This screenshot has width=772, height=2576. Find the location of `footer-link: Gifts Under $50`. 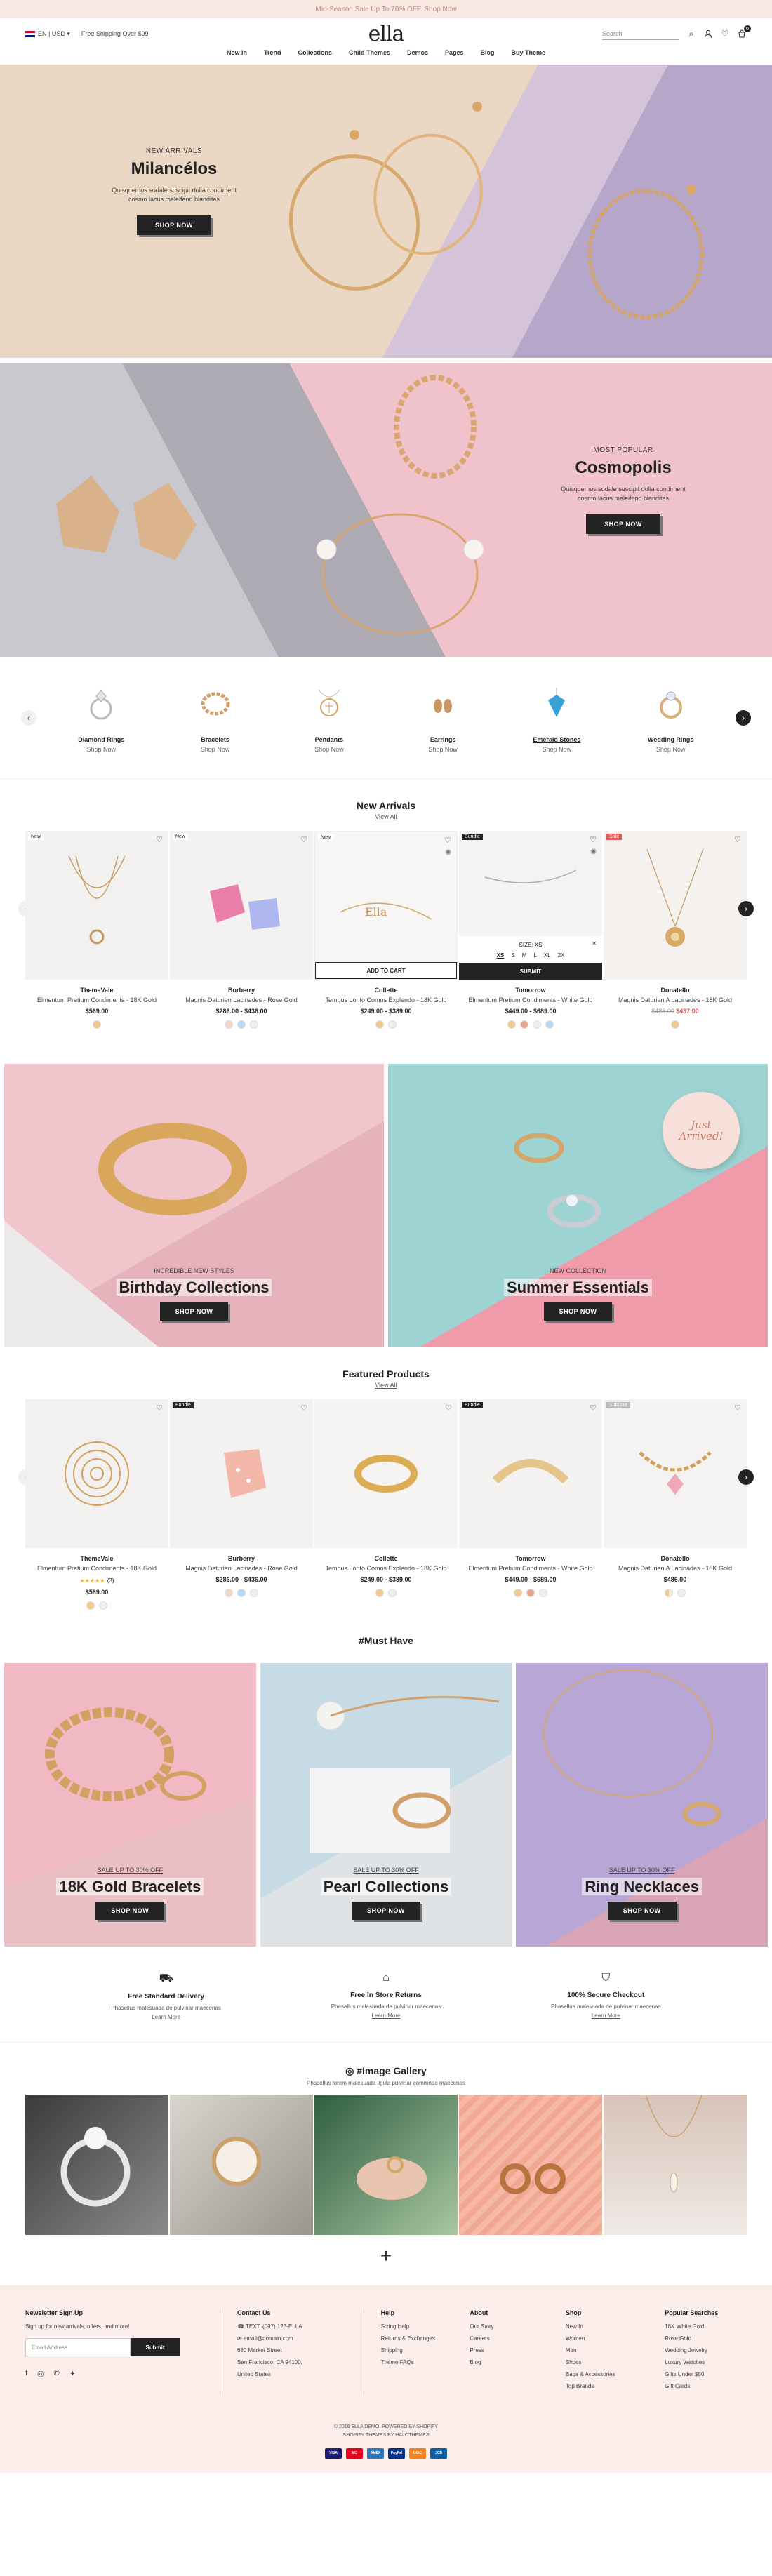

footer-link: Gifts Under $50 is located at coordinates (706, 2374).